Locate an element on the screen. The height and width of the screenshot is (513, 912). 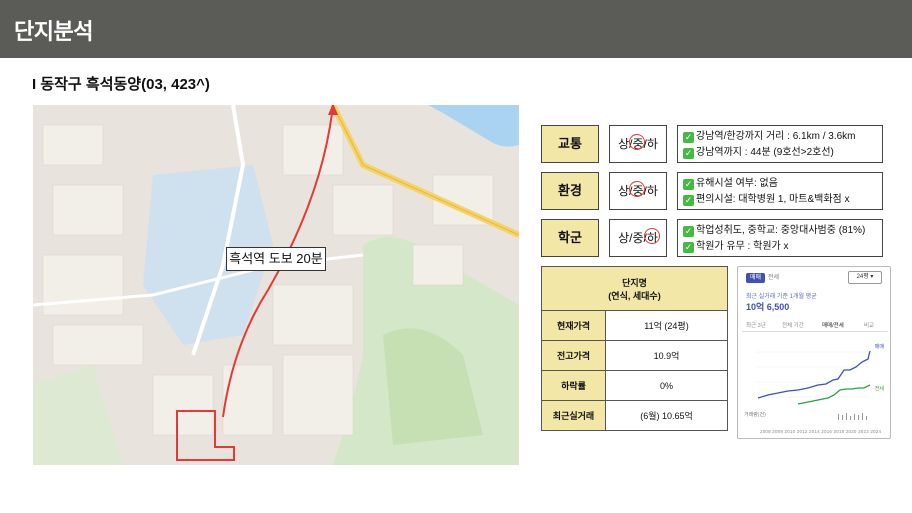
detail-line: 강남역/한강까지 거리 : 6.1km / 3.6km is located at coordinates (776, 136).